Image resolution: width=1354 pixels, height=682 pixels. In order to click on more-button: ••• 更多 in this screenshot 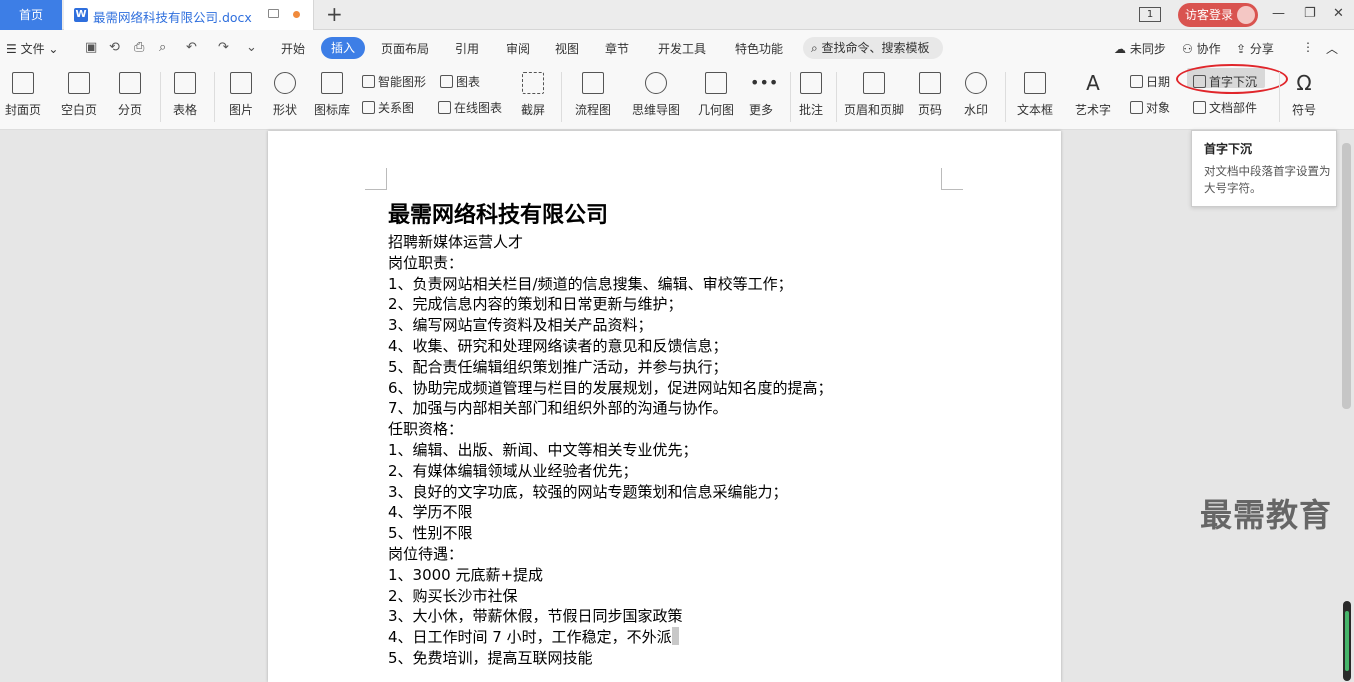, I will do `click(761, 98)`.